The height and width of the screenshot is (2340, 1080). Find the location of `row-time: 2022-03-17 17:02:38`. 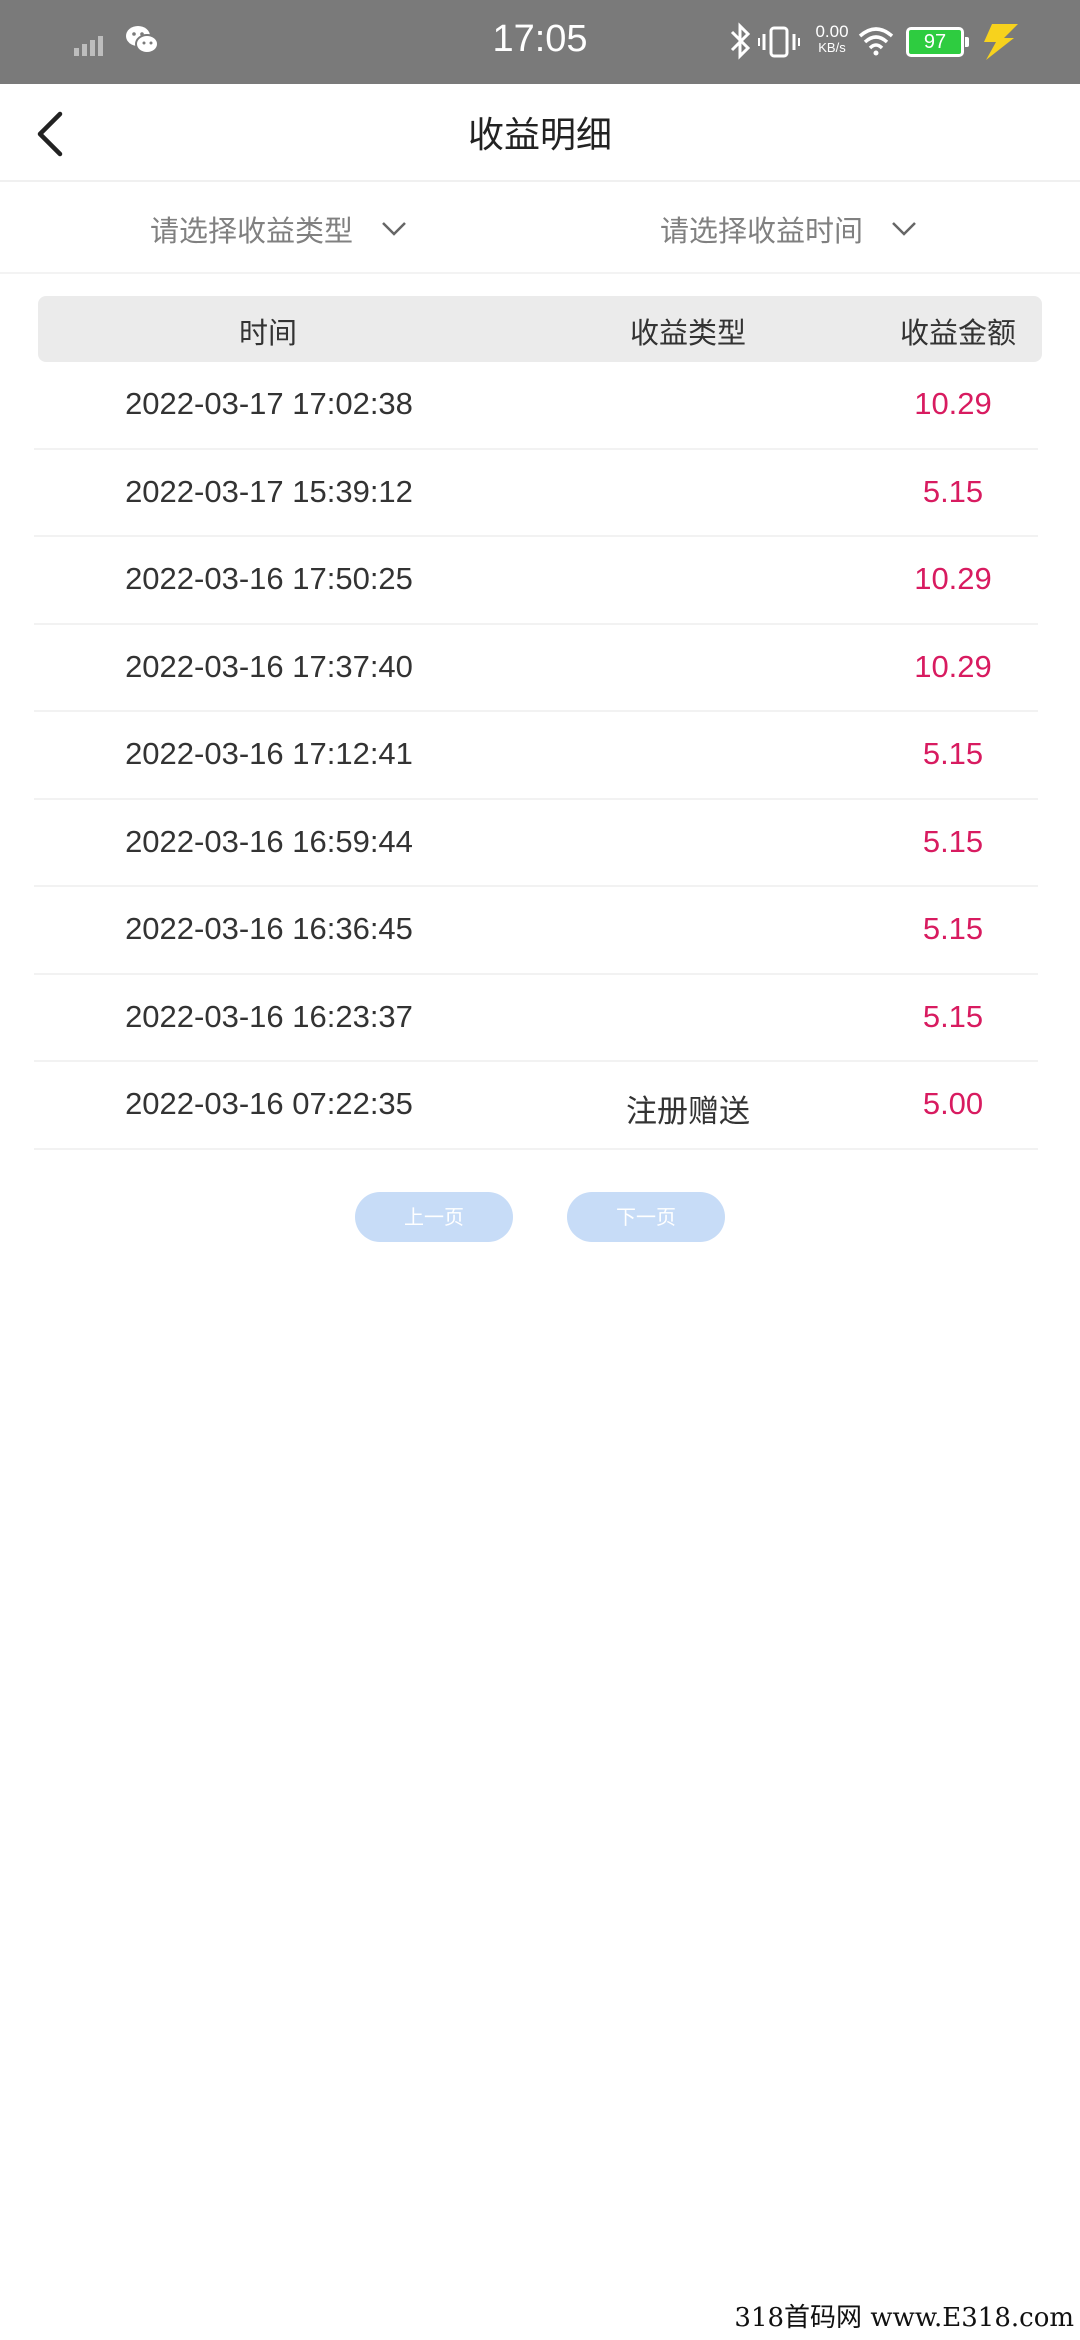

row-time: 2022-03-17 17:02:38 is located at coordinates (269, 403).